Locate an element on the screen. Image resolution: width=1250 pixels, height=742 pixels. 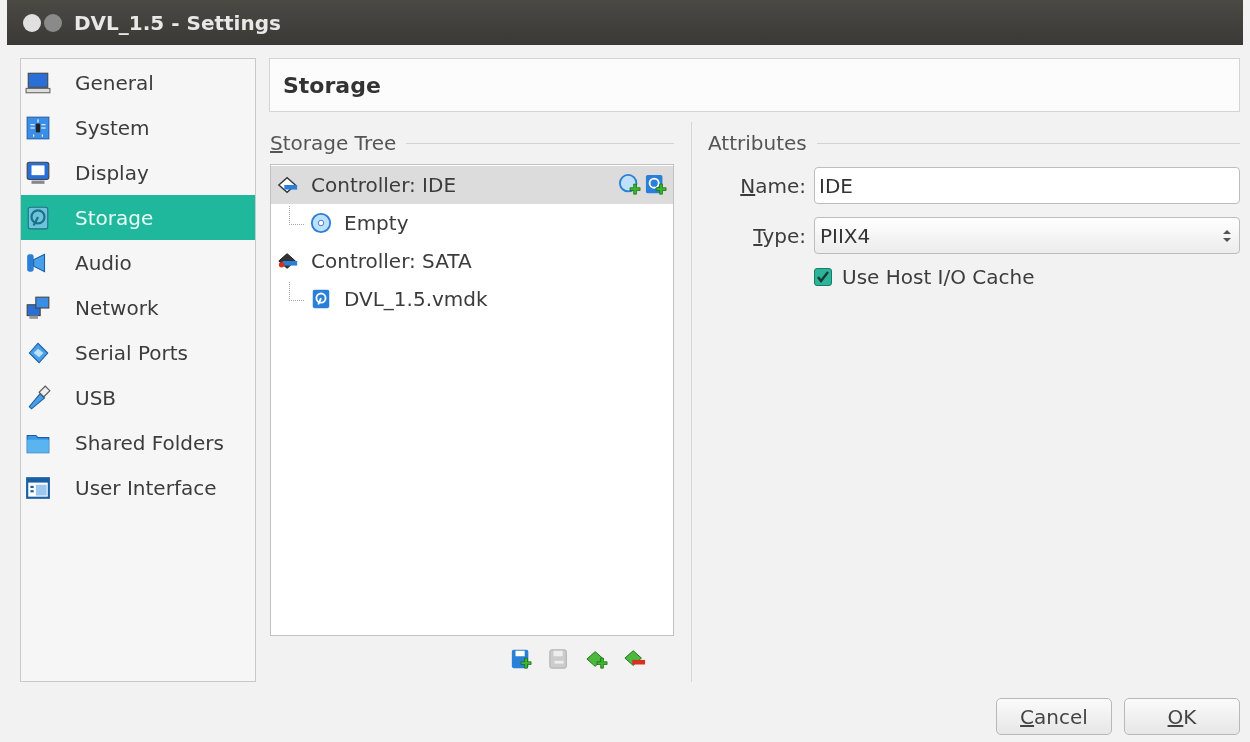
monitor-icon is located at coordinates (38, 172).